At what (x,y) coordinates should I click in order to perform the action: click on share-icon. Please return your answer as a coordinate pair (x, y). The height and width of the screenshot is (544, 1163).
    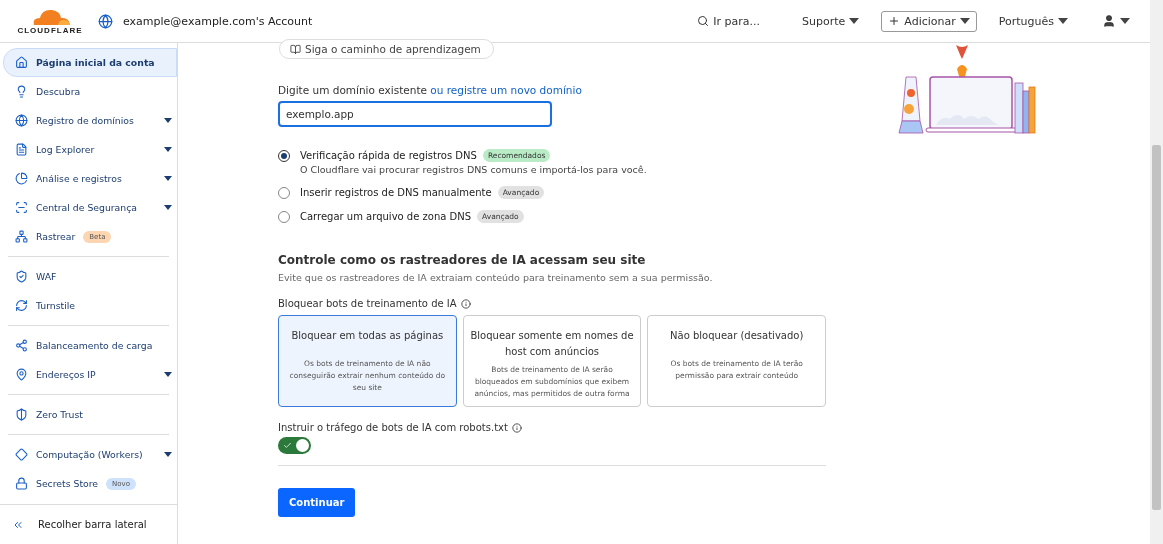
    Looking at the image, I should click on (21, 345).